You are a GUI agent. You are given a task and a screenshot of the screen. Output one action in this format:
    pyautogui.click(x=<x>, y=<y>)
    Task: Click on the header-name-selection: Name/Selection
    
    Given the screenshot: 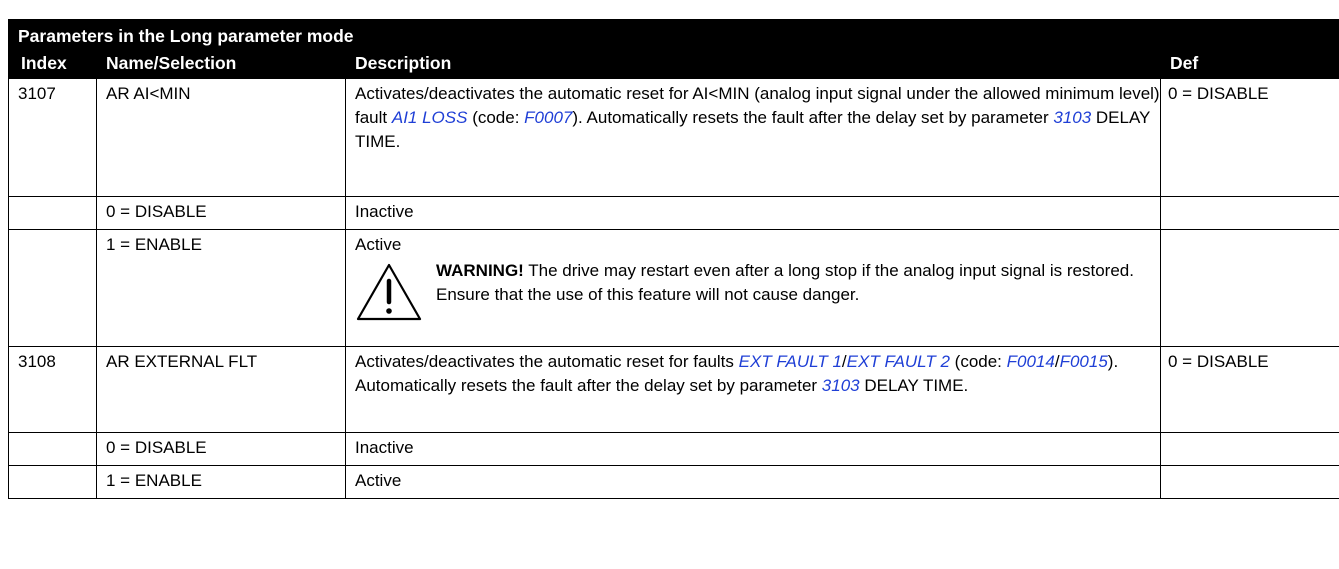 What is the action you would take?
    pyautogui.click(x=221, y=63)
    